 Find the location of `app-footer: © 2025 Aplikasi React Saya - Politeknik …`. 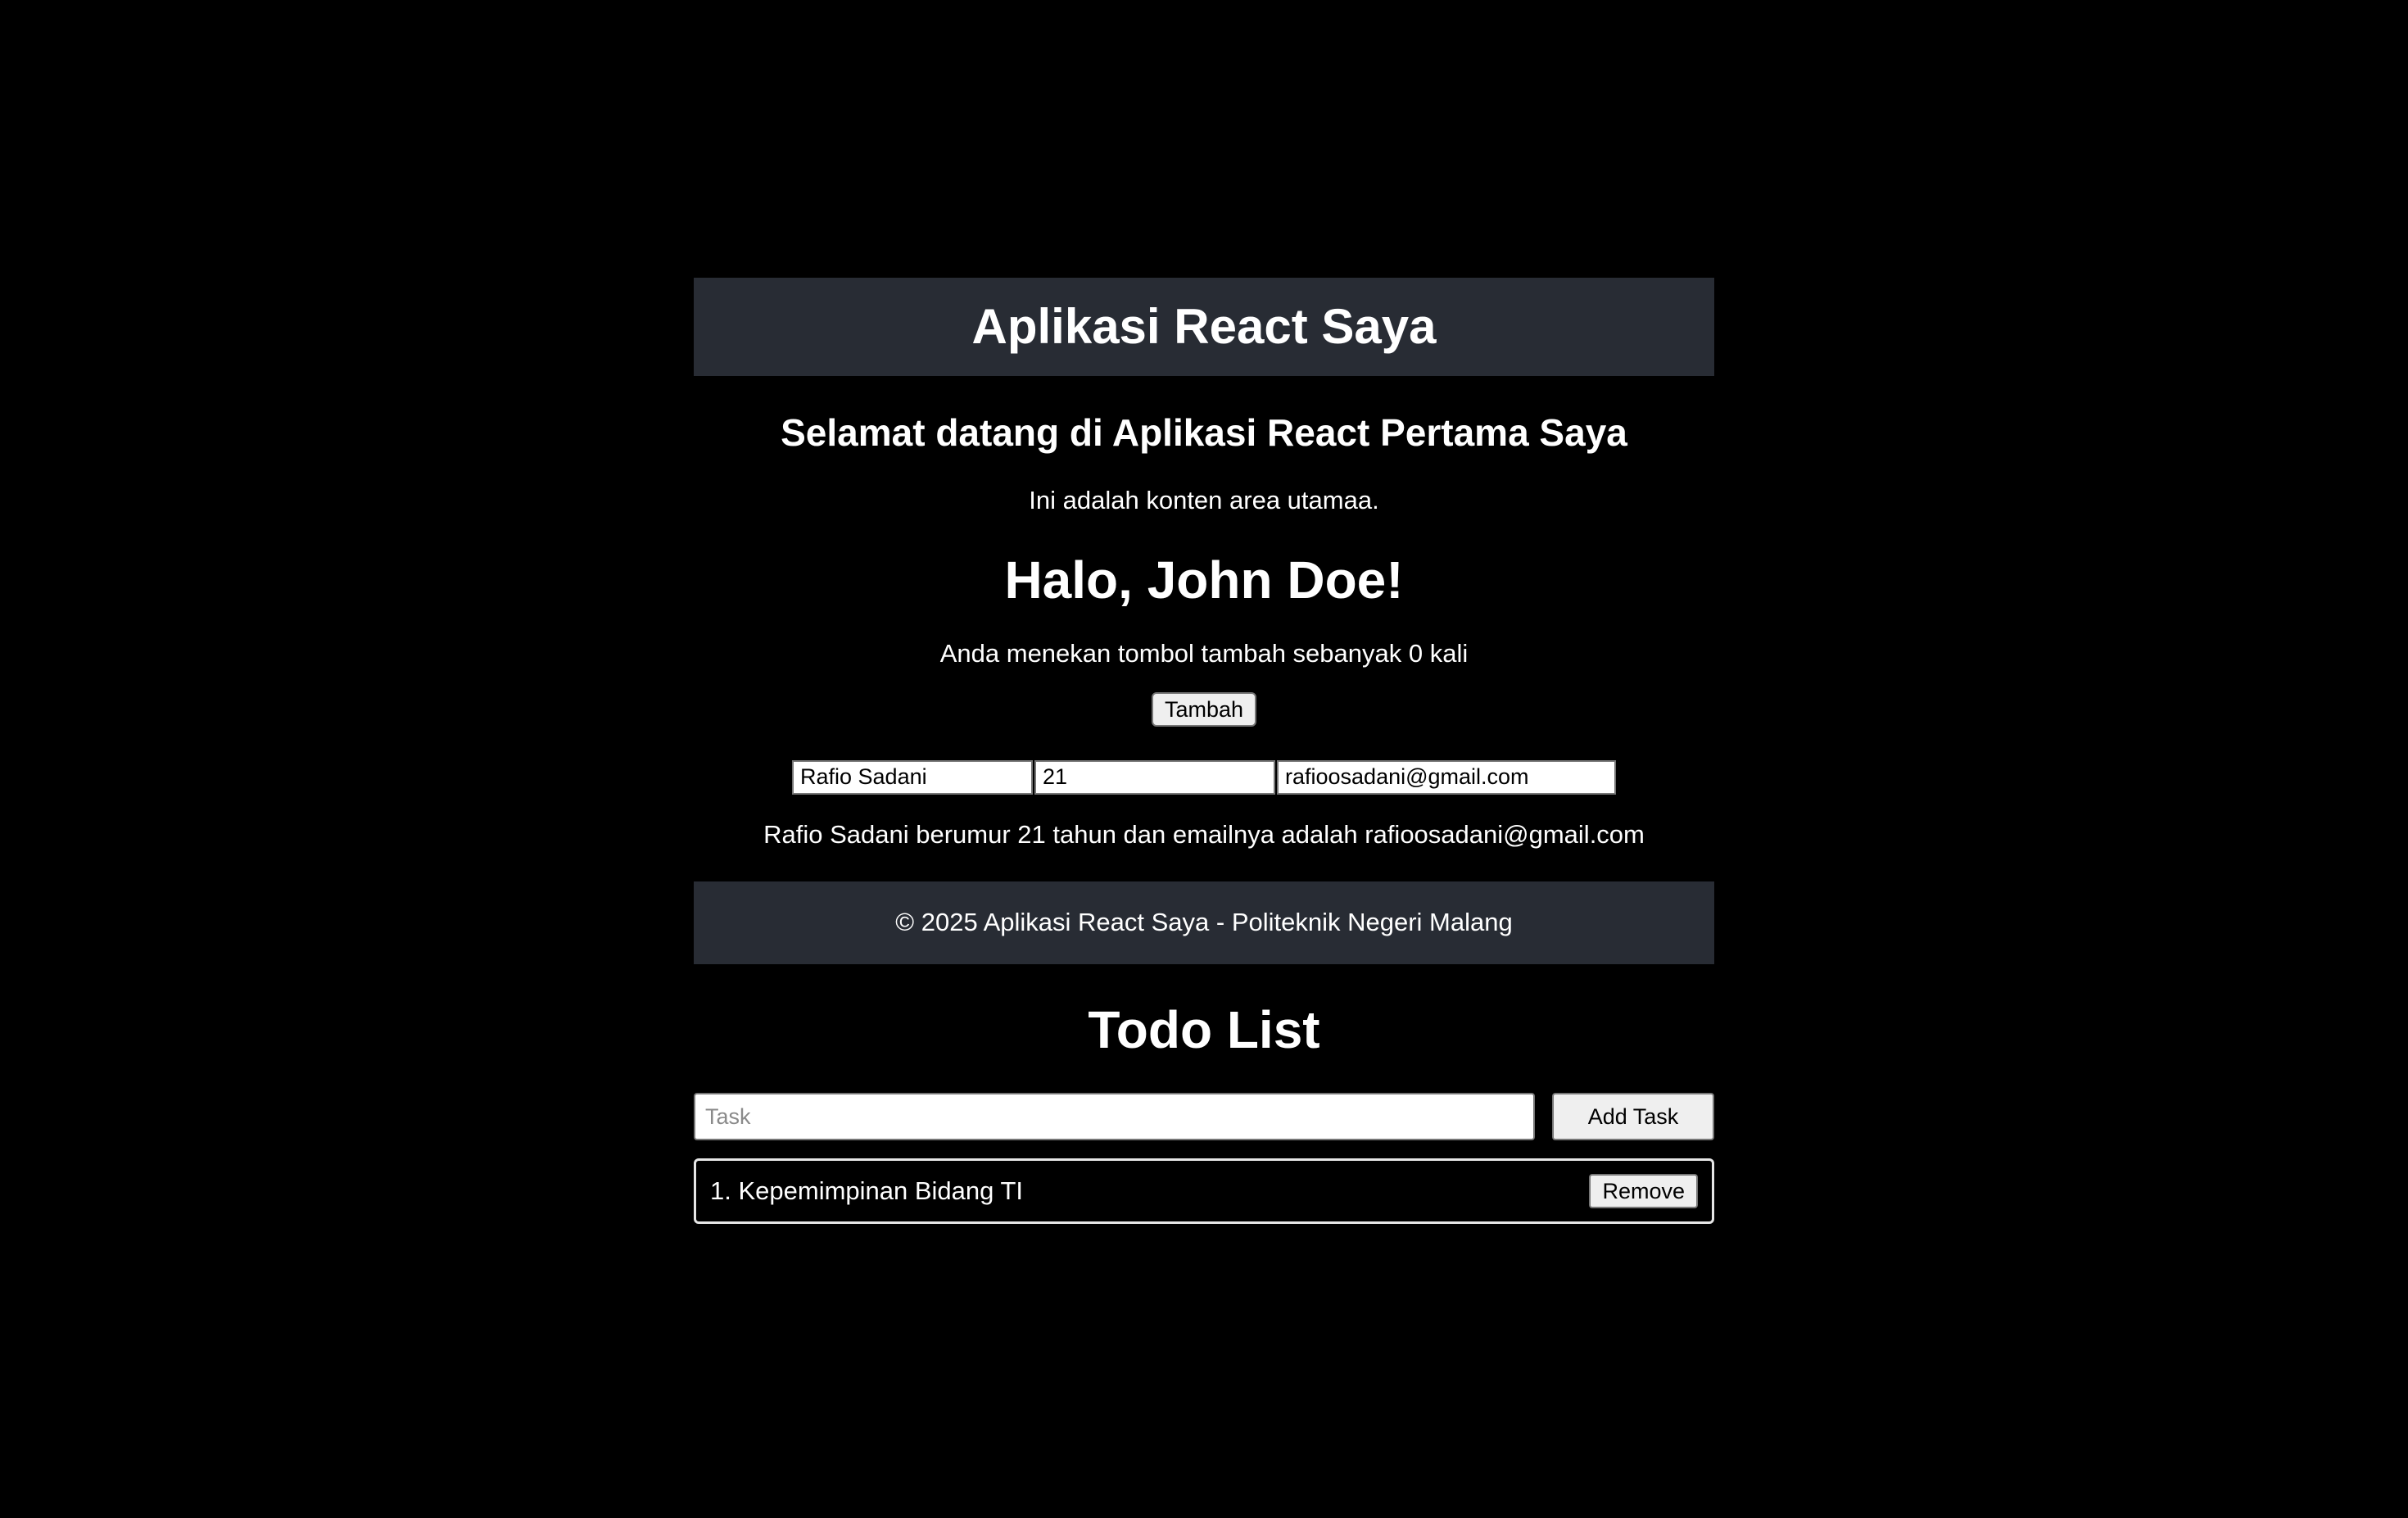

app-footer: © 2025 Aplikasi React Saya - Politeknik … is located at coordinates (1204, 922).